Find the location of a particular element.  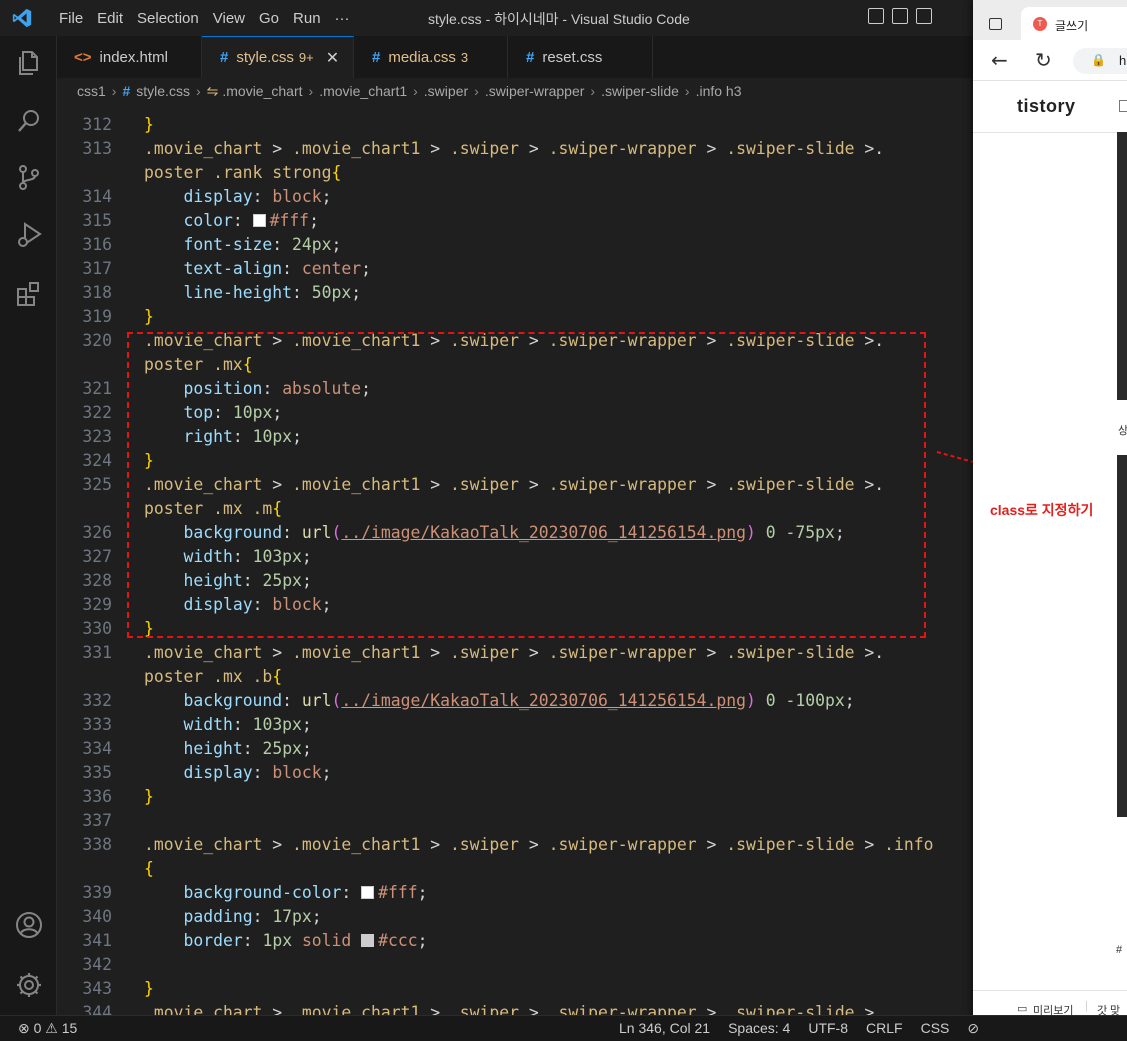

code-line: { is located at coordinates (515, 869).